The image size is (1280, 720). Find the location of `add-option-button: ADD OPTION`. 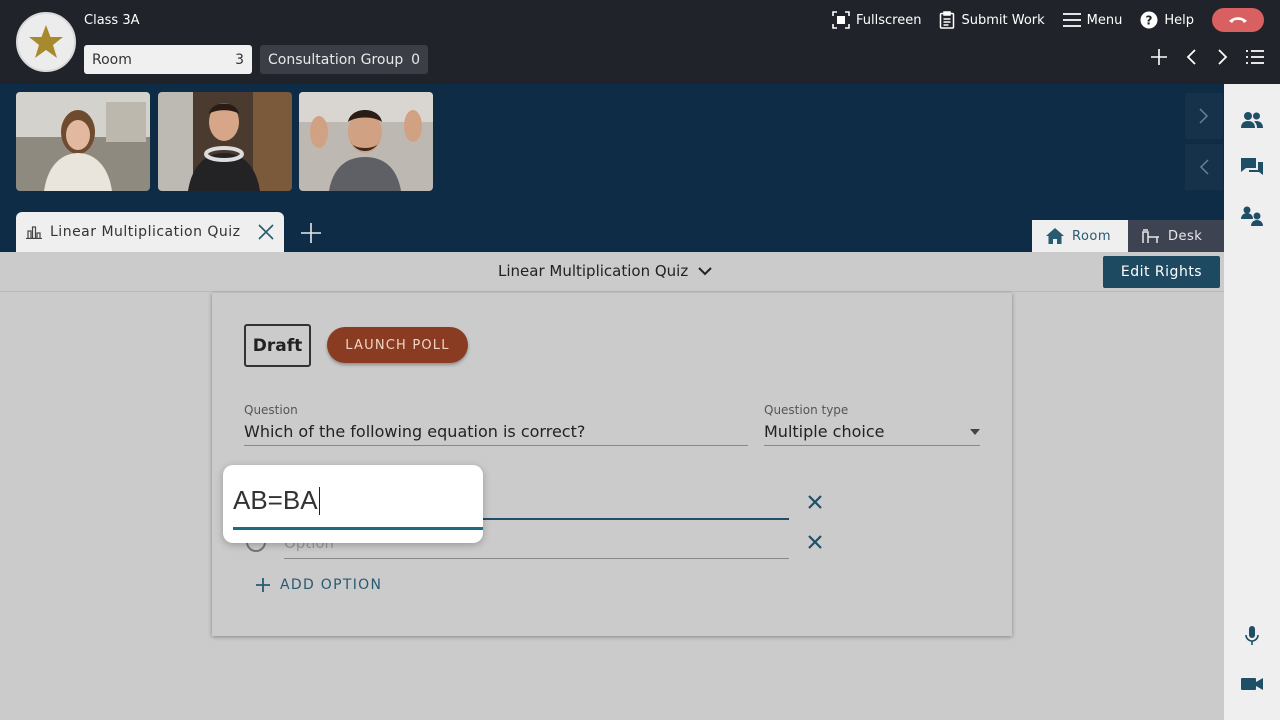

add-option-button: ADD OPTION is located at coordinates (319, 585).